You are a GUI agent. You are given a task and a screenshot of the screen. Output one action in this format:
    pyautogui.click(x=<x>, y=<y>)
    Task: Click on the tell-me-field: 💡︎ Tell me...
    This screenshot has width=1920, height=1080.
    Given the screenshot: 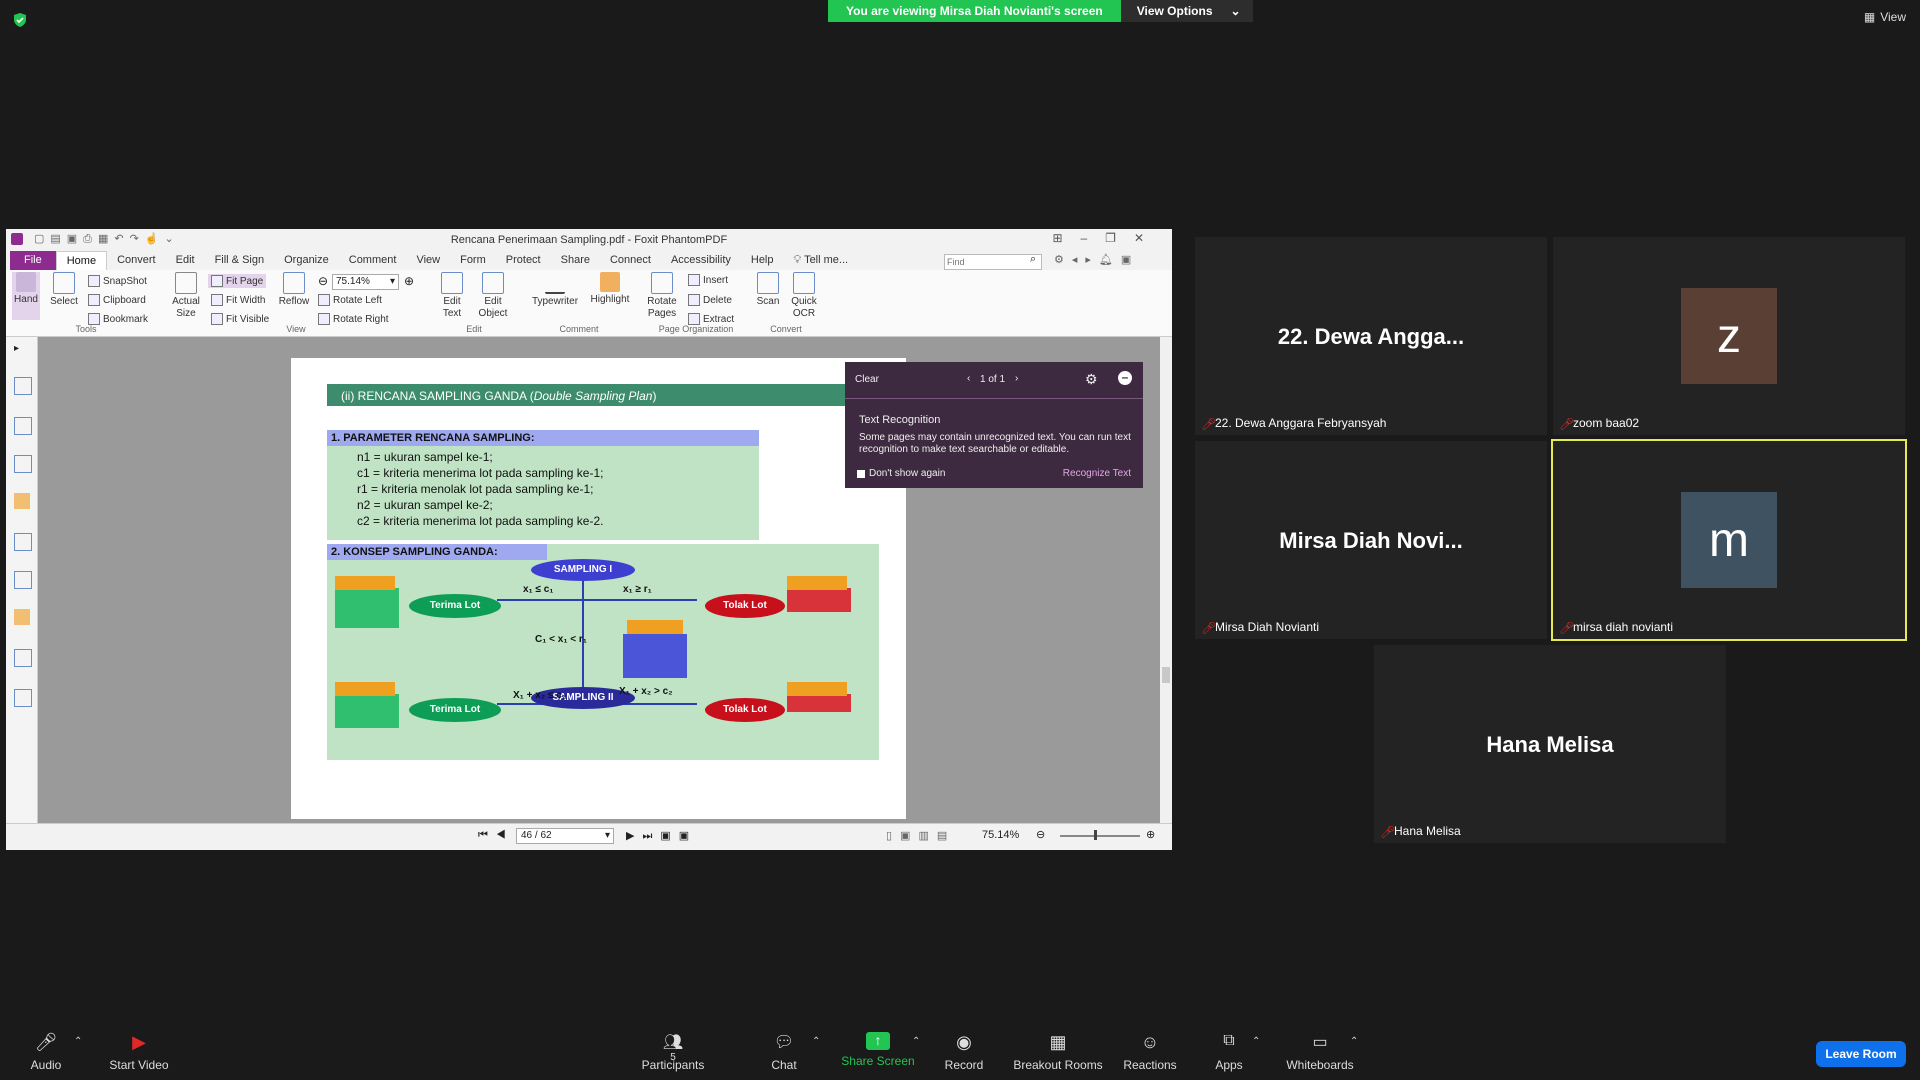 What is the action you would take?
    pyautogui.click(x=821, y=260)
    